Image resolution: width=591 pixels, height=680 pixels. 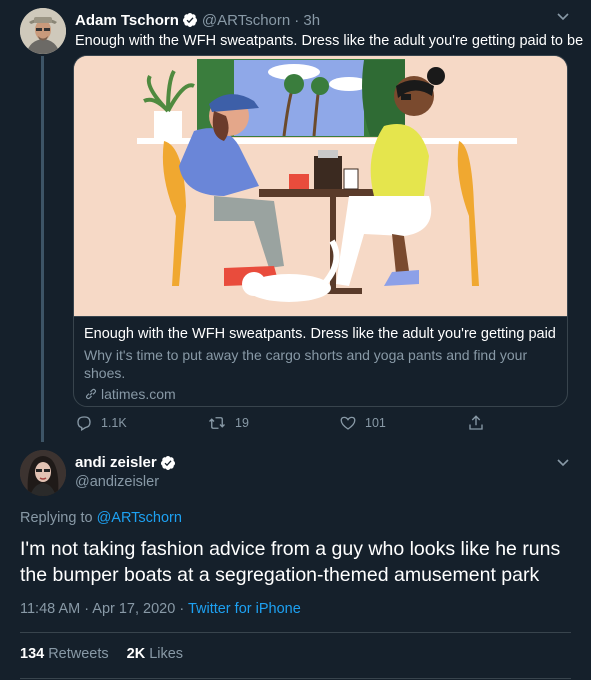 What do you see at coordinates (307, 20) in the screenshot?
I see `tweet-time: · 3h` at bounding box center [307, 20].